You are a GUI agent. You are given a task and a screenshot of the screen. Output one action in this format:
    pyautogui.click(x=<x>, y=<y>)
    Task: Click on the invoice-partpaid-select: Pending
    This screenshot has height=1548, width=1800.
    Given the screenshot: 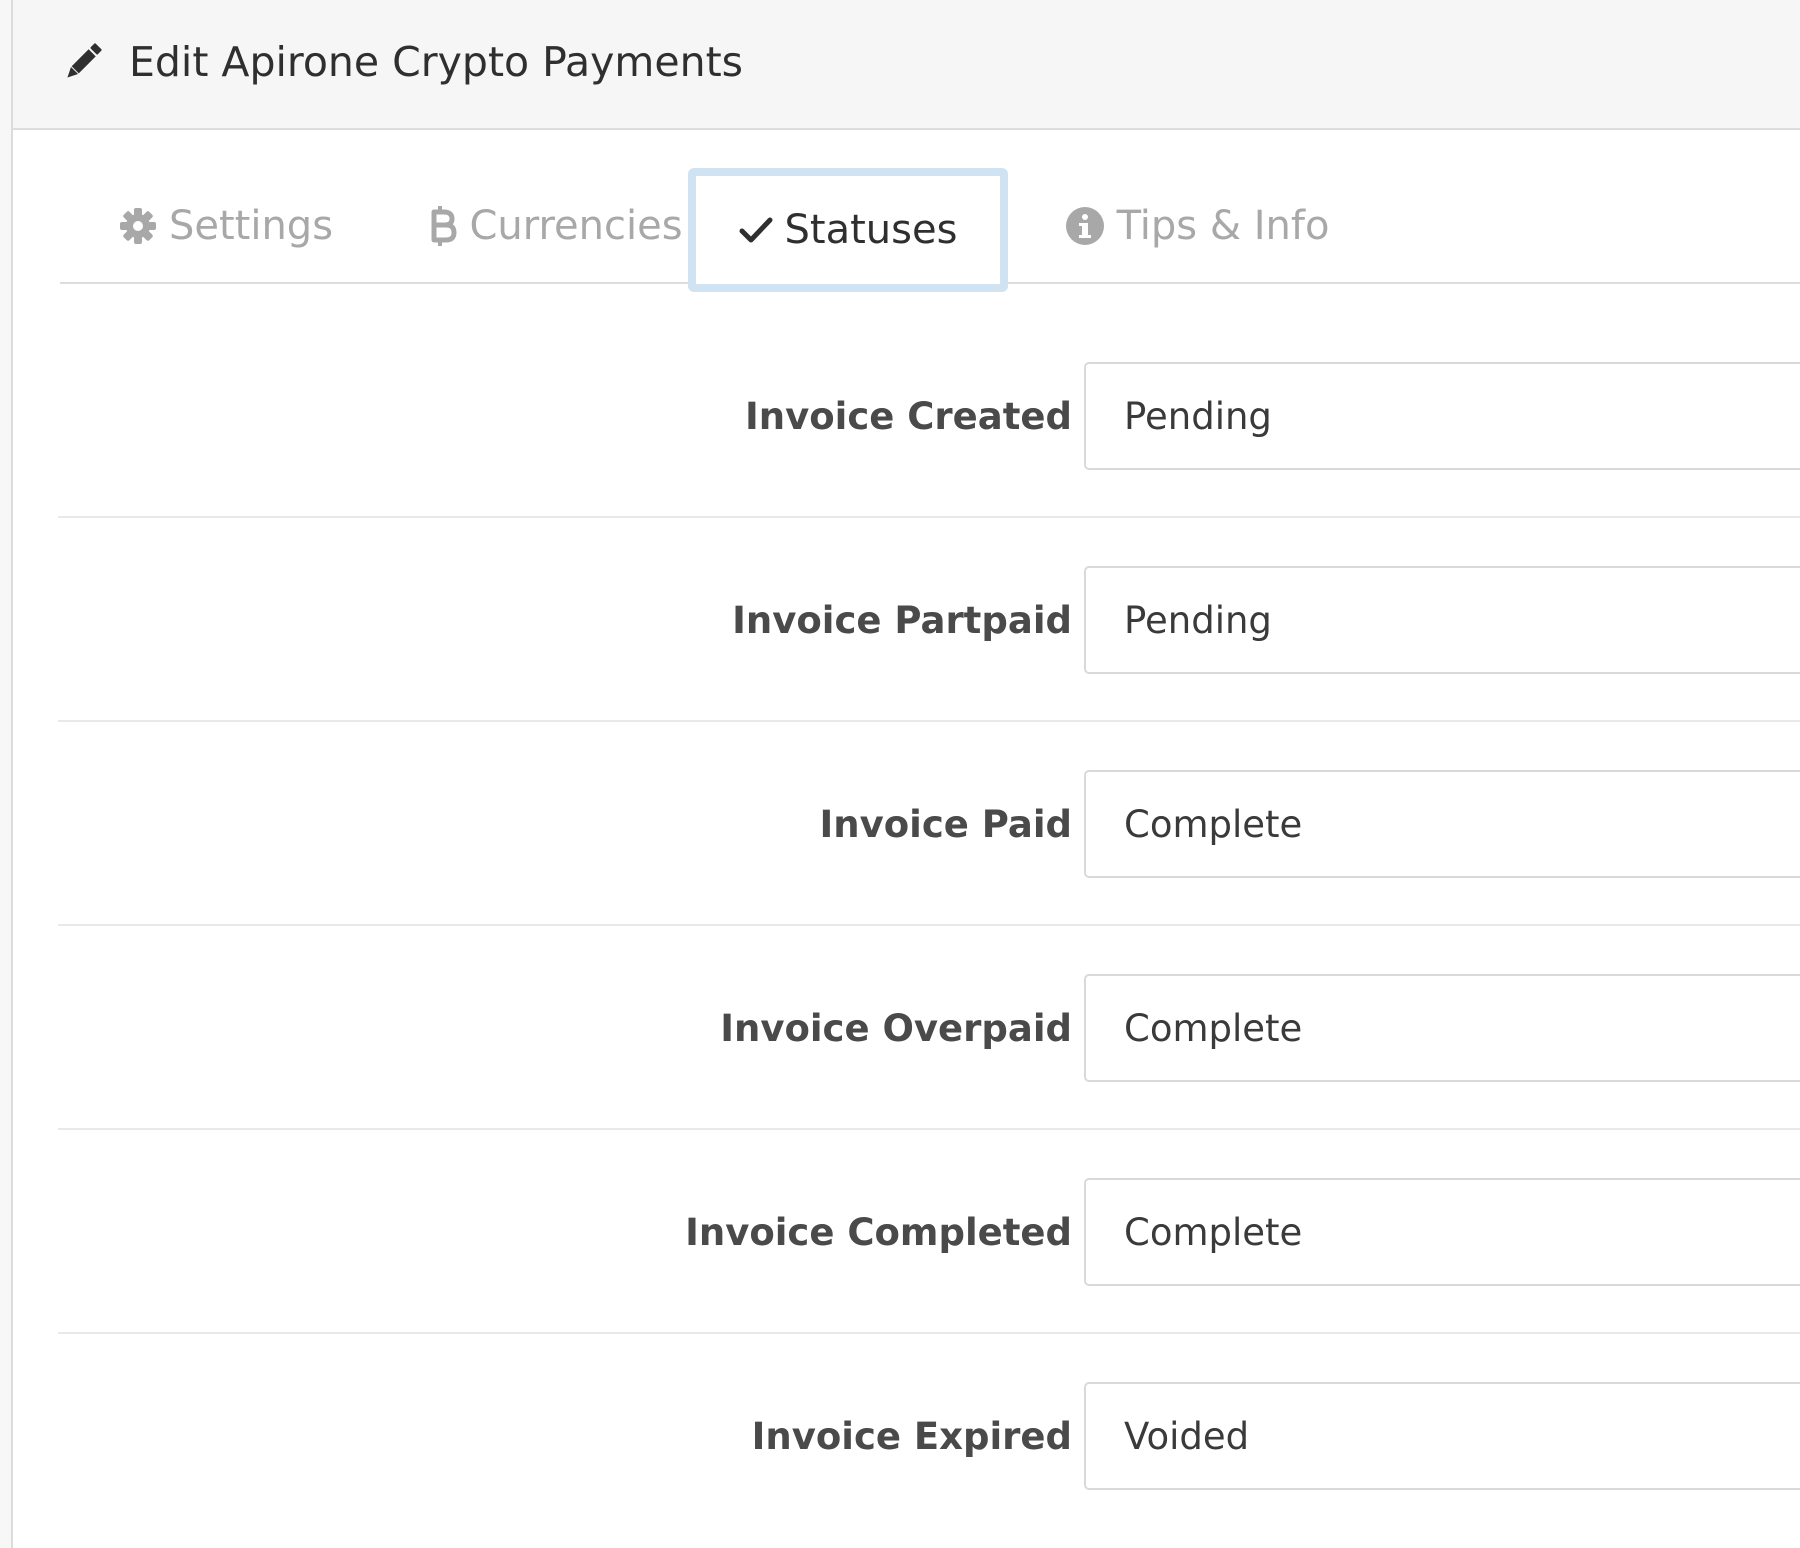 What is the action you would take?
    pyautogui.click(x=1442, y=620)
    